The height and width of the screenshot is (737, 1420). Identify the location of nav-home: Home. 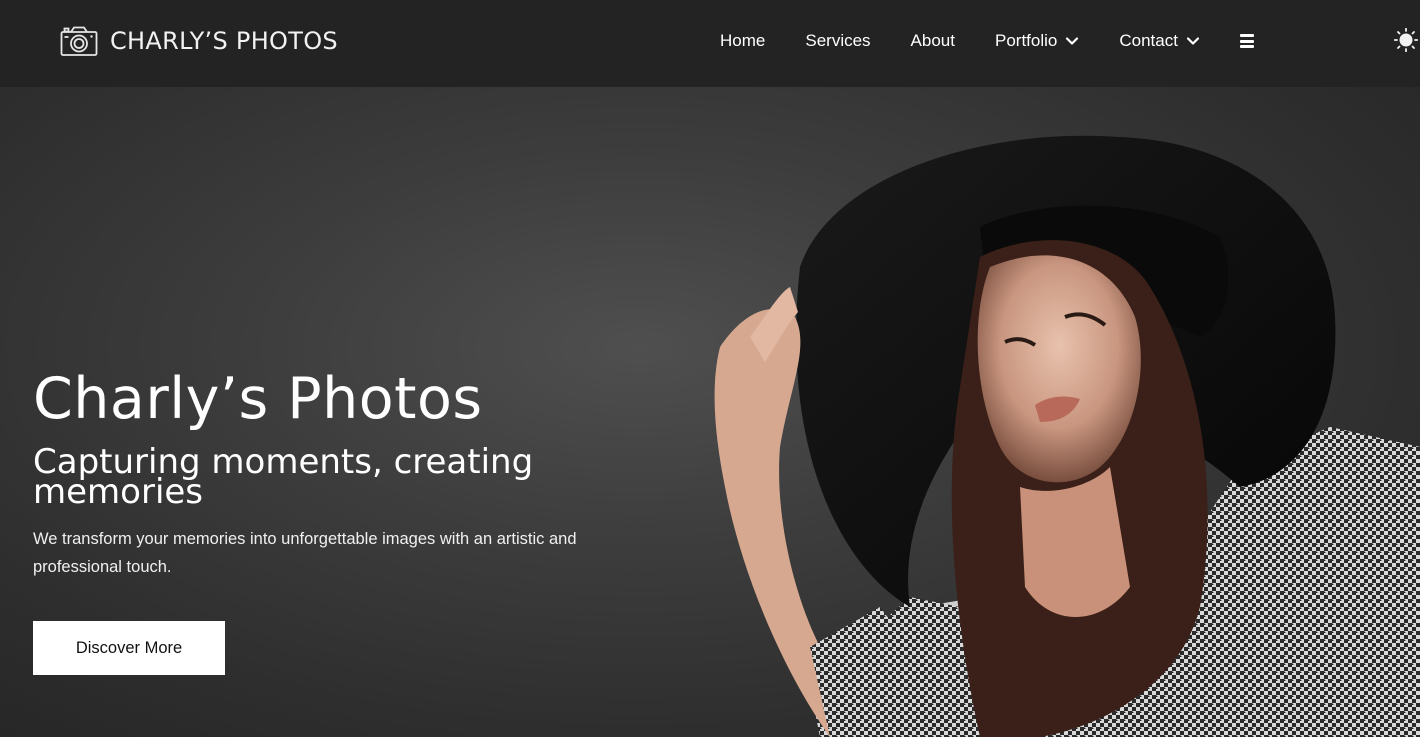
(742, 41).